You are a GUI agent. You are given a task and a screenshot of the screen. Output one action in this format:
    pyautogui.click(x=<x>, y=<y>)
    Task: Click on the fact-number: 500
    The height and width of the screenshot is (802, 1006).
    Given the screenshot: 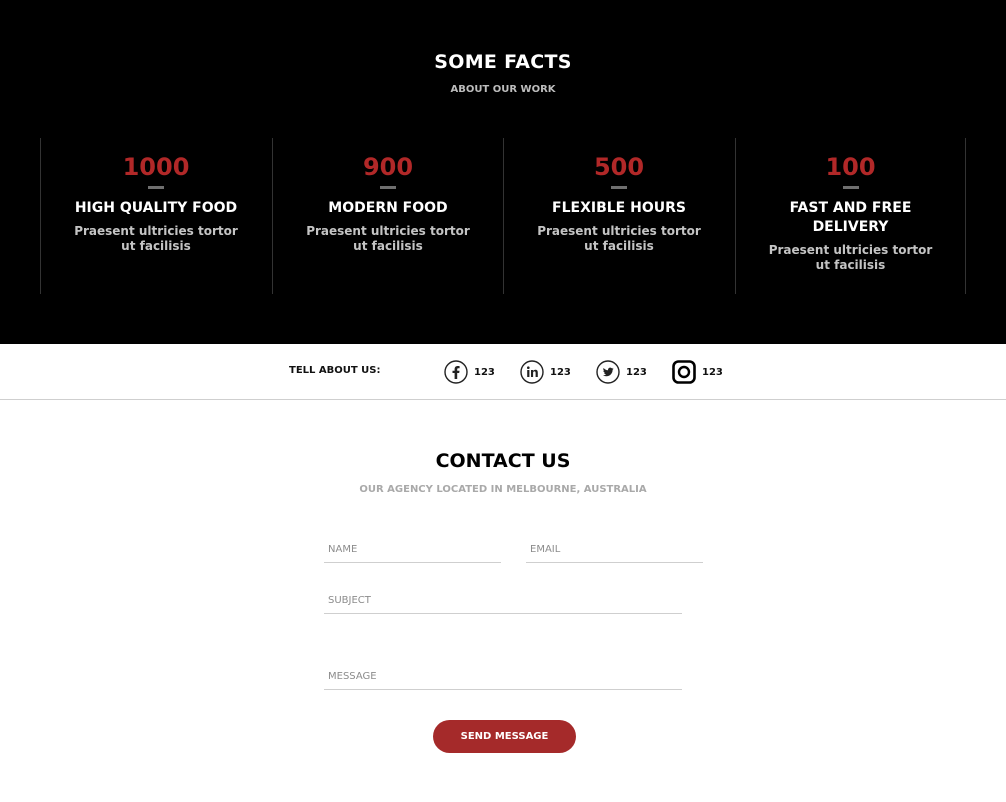 What is the action you would take?
    pyautogui.click(x=619, y=167)
    